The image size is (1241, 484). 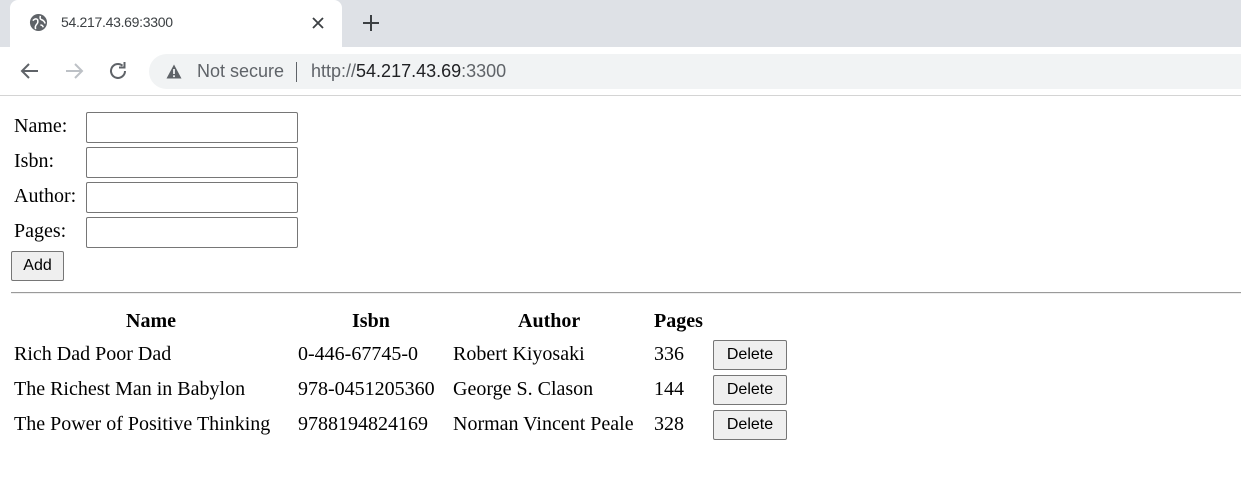 What do you see at coordinates (519, 354) in the screenshot?
I see `row-1-author: Robert Kiyosaki` at bounding box center [519, 354].